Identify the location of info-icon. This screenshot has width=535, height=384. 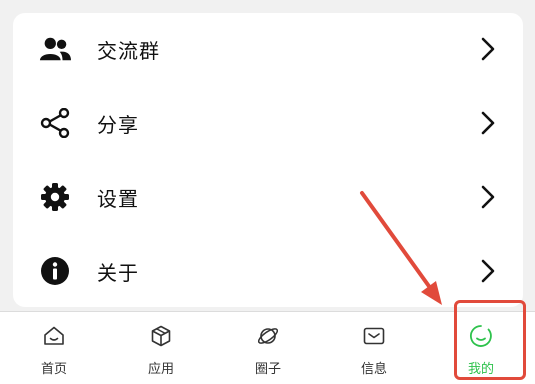
(55, 271).